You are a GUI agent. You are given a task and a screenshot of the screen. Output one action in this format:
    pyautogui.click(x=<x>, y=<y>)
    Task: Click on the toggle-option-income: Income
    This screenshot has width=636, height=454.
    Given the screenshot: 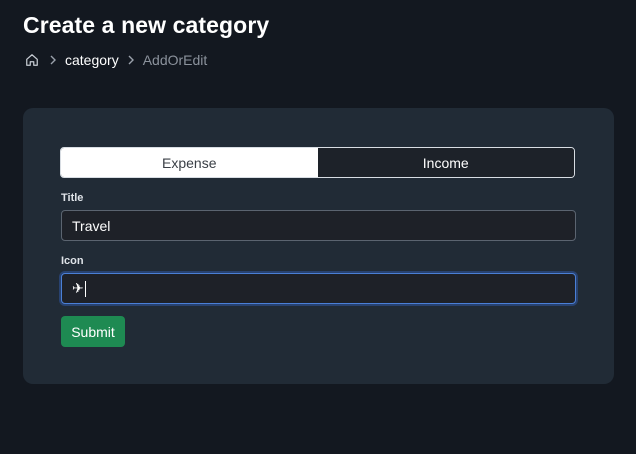 What is the action you would take?
    pyautogui.click(x=445, y=162)
    